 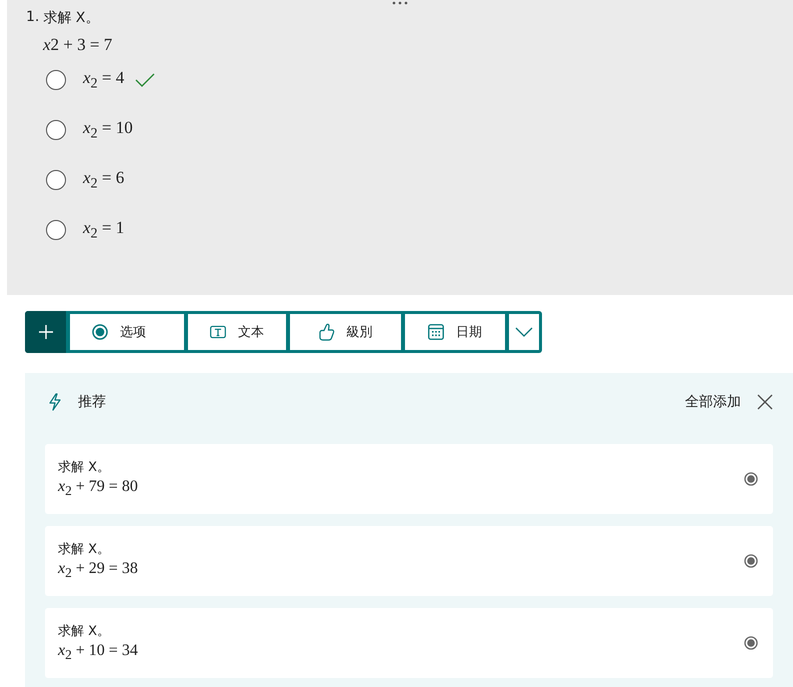 I want to click on chevron-down-icon, so click(x=524, y=332).